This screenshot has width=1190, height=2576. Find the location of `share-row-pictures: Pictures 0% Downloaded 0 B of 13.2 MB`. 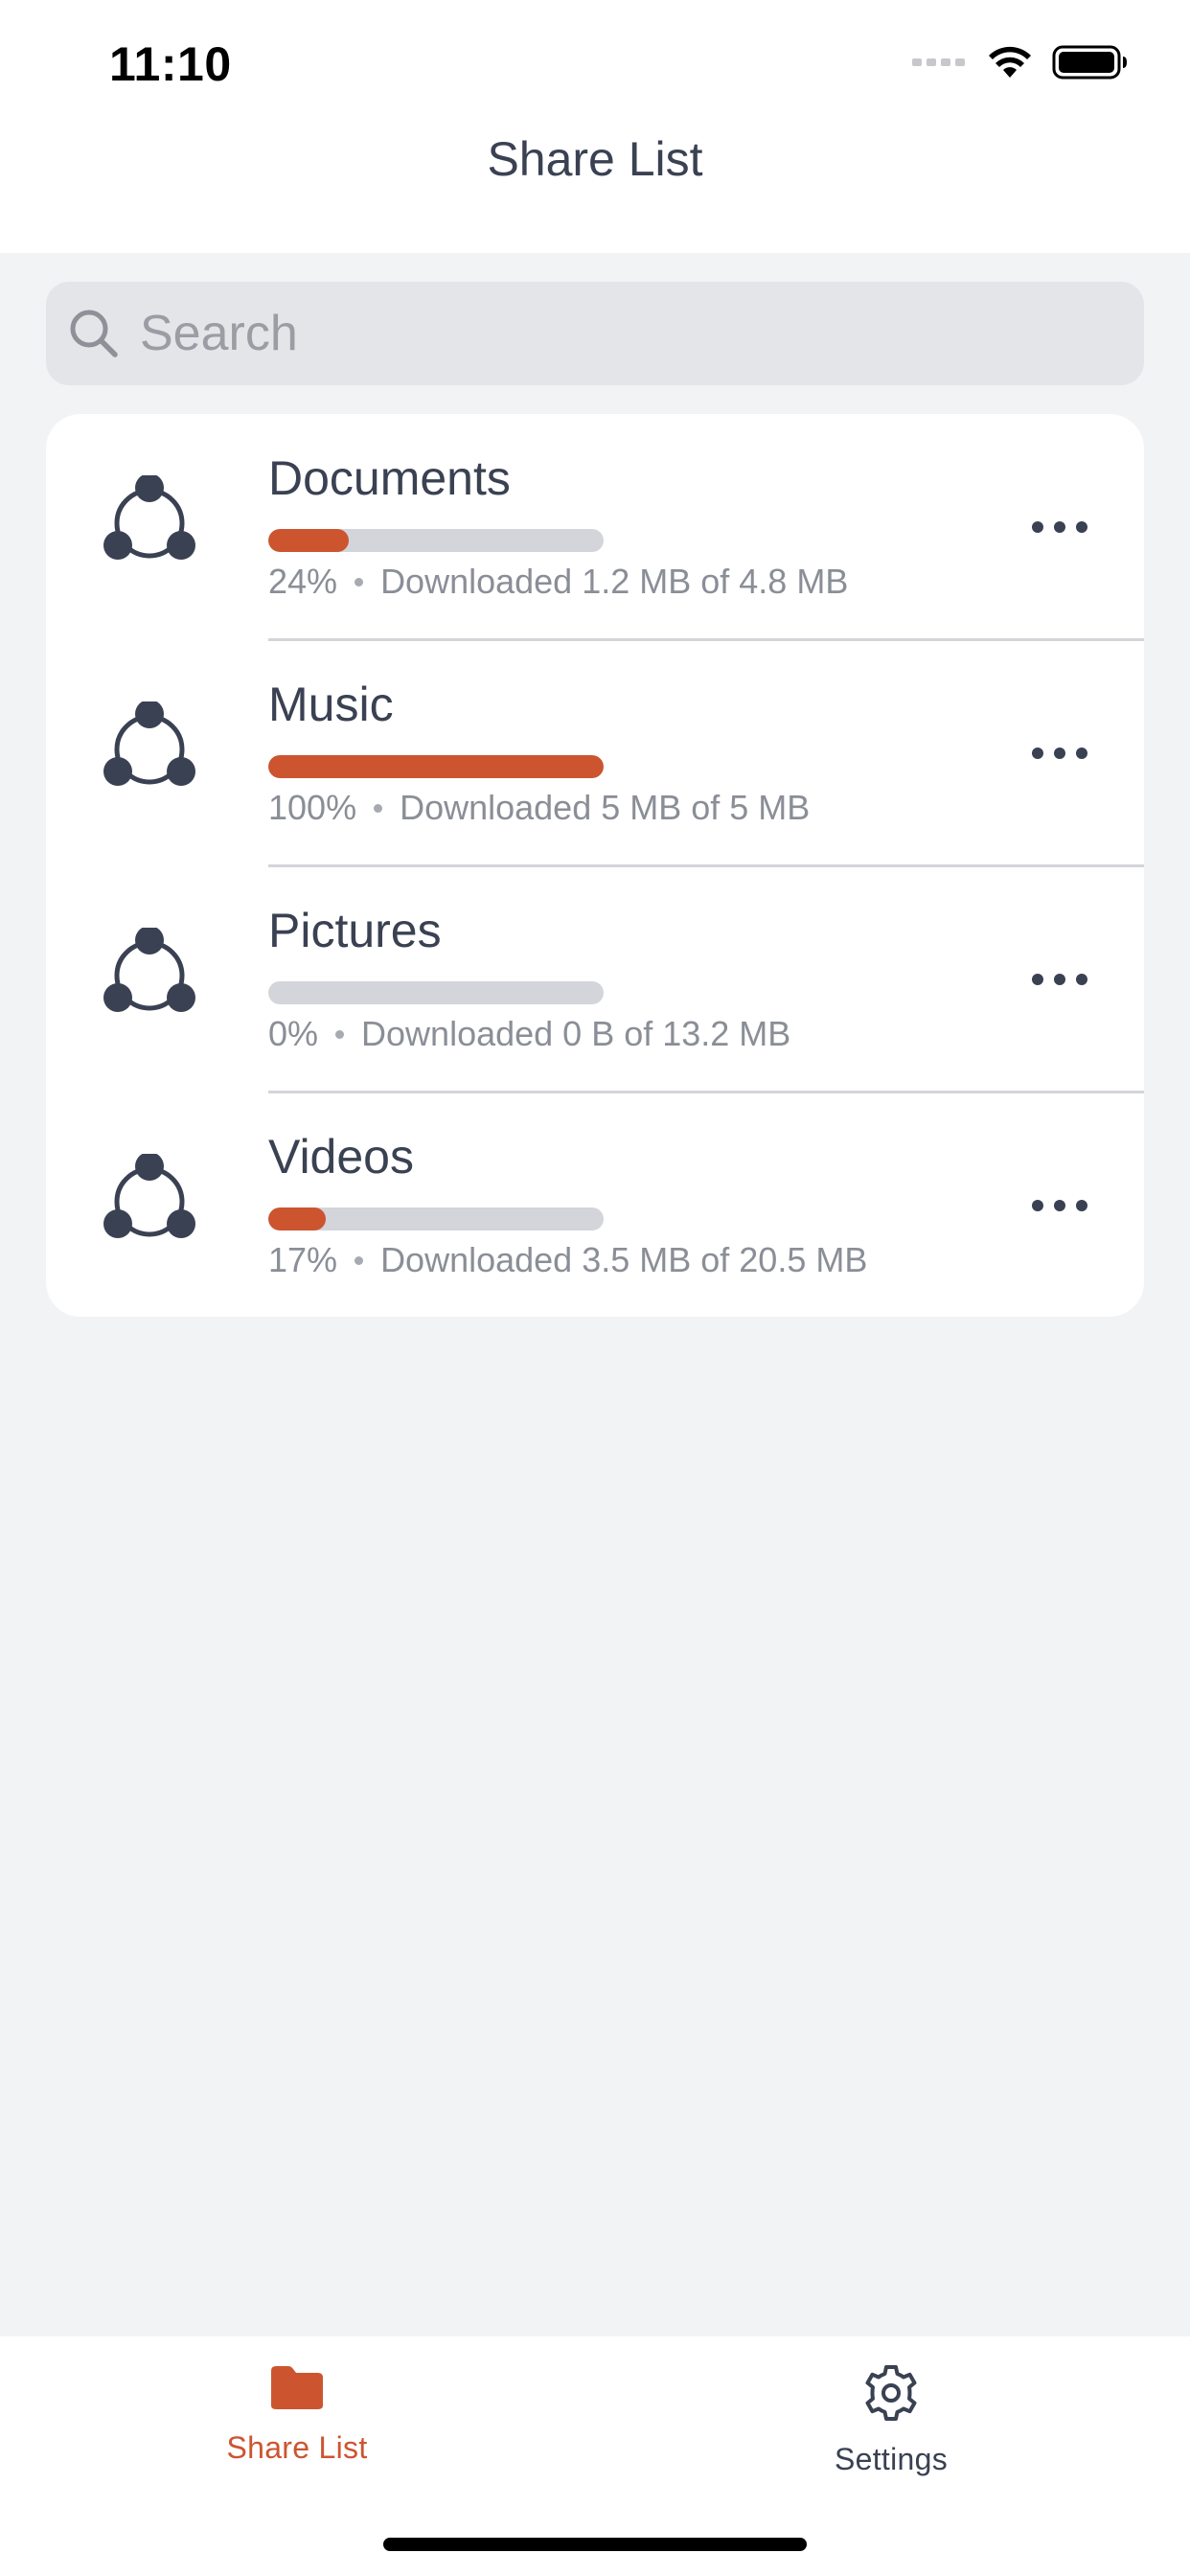

share-row-pictures: Pictures 0% Downloaded 0 B of 13.2 MB is located at coordinates (595, 978).